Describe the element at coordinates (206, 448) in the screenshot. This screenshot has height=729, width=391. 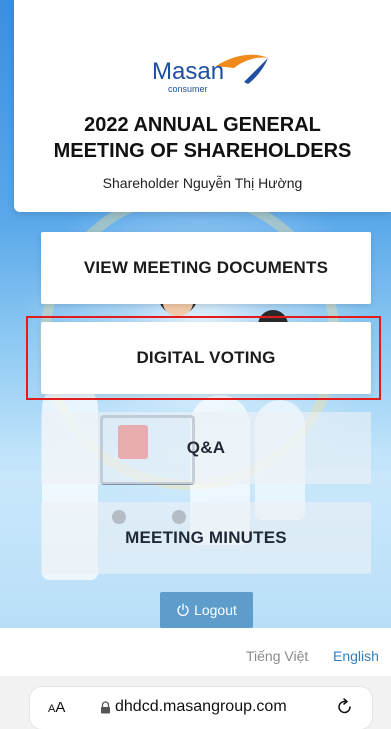
I see `qa-button: Q&A` at that location.